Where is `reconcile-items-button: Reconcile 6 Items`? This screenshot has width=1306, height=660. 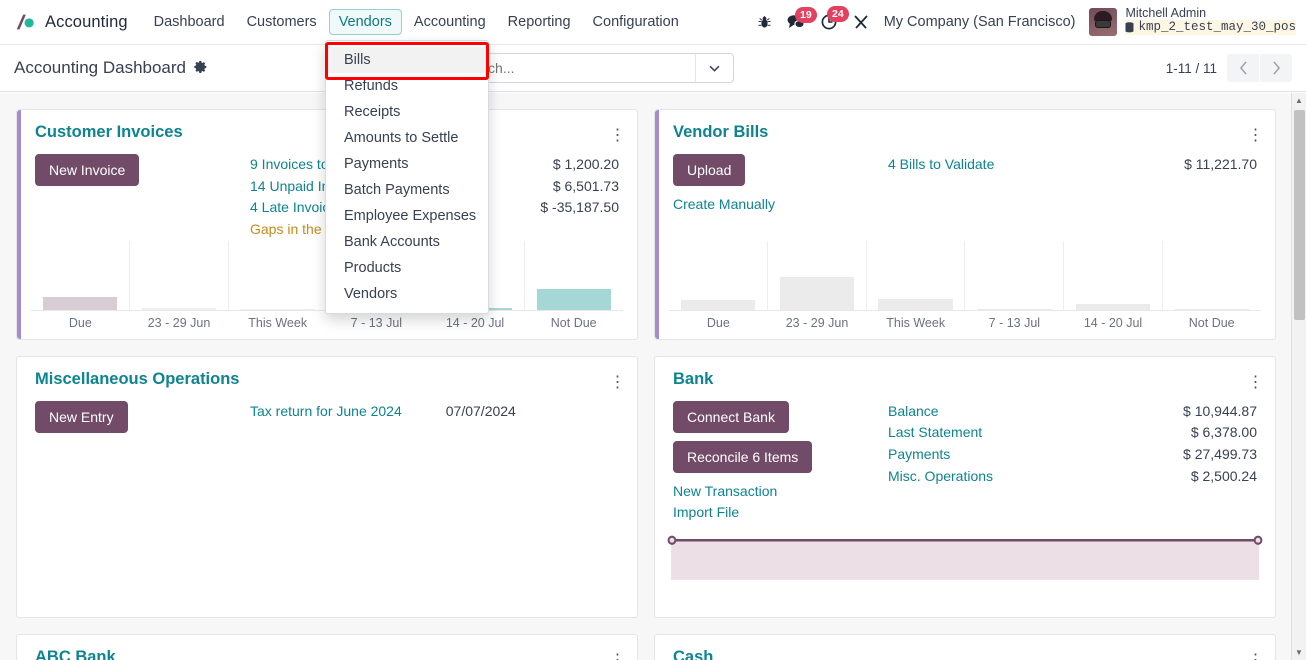 reconcile-items-button: Reconcile 6 Items is located at coordinates (743, 456).